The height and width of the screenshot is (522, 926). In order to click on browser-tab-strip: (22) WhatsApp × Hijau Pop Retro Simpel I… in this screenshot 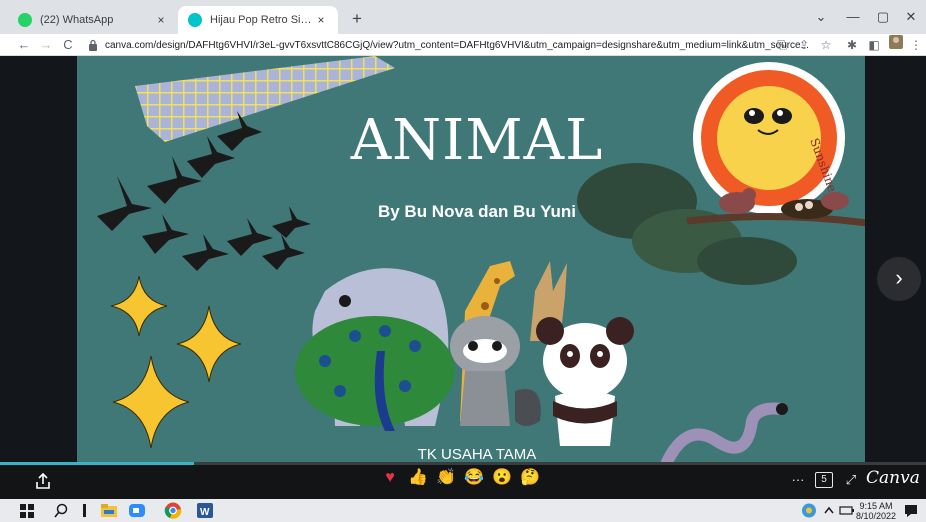, I will do `click(463, 17)`.